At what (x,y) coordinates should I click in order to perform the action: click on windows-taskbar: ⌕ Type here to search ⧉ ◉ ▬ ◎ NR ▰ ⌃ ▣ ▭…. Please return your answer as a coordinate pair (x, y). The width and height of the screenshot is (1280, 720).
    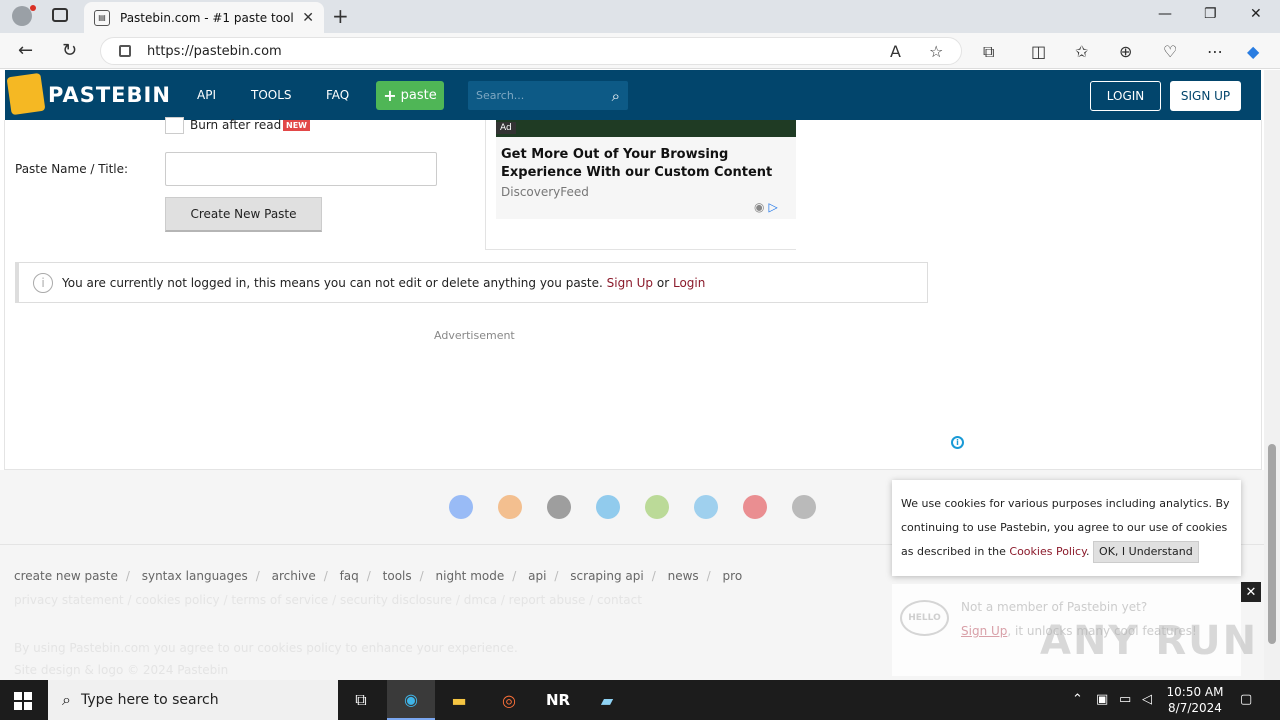
    Looking at the image, I should click on (640, 700).